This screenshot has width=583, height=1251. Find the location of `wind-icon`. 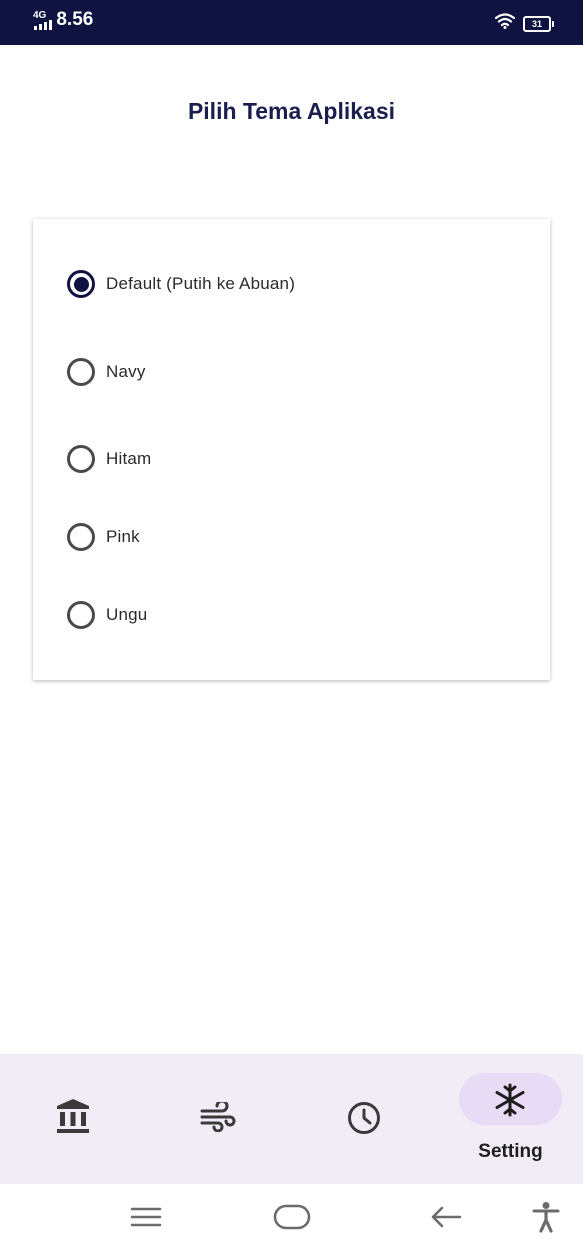

wind-icon is located at coordinates (218, 1117).